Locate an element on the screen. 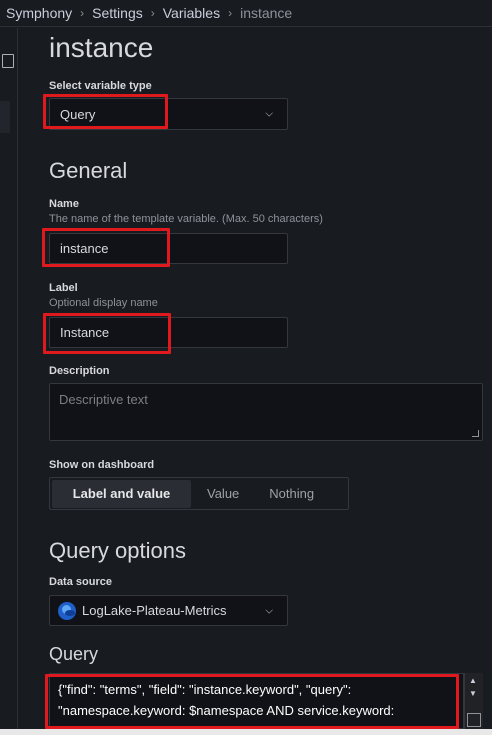 The height and width of the screenshot is (735, 492). left-rail is located at coordinates (9, 381).